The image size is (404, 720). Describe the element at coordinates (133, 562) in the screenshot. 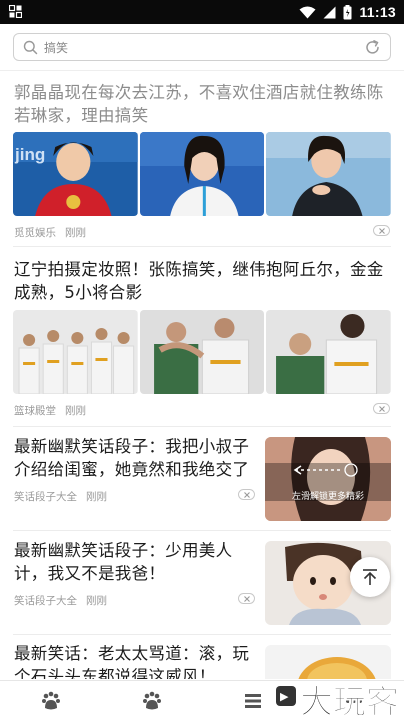

I see `news-title: 最新幽默笑话段子：少用美人计，我又不是我爸！` at that location.